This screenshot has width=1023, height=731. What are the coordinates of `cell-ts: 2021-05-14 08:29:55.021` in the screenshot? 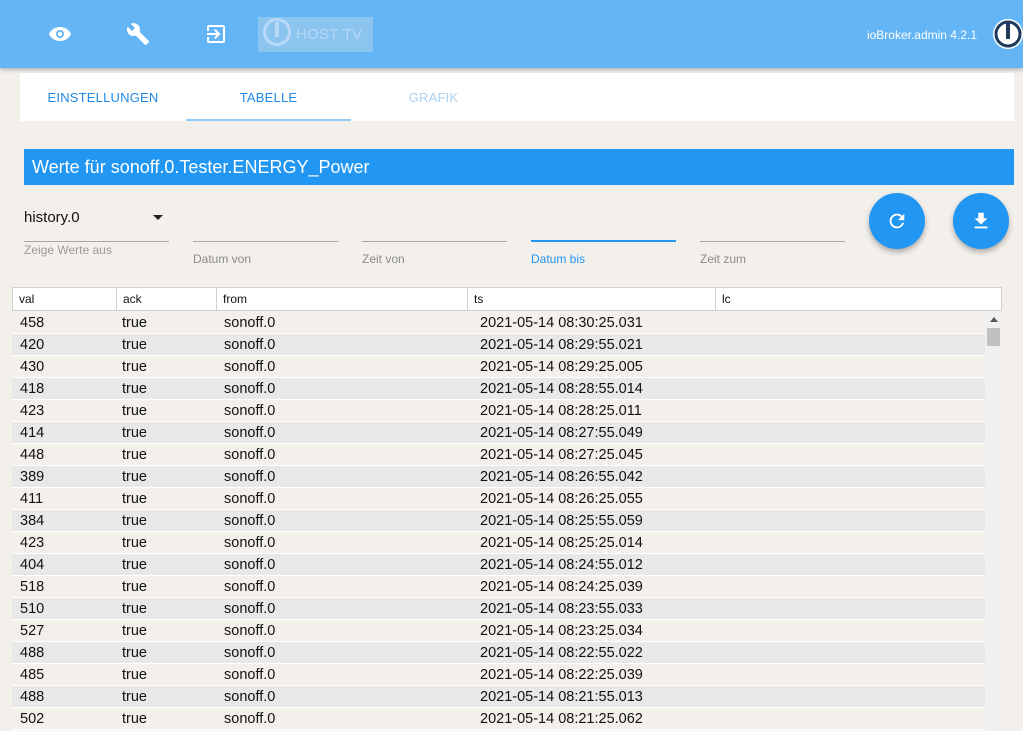 It's located at (561, 345).